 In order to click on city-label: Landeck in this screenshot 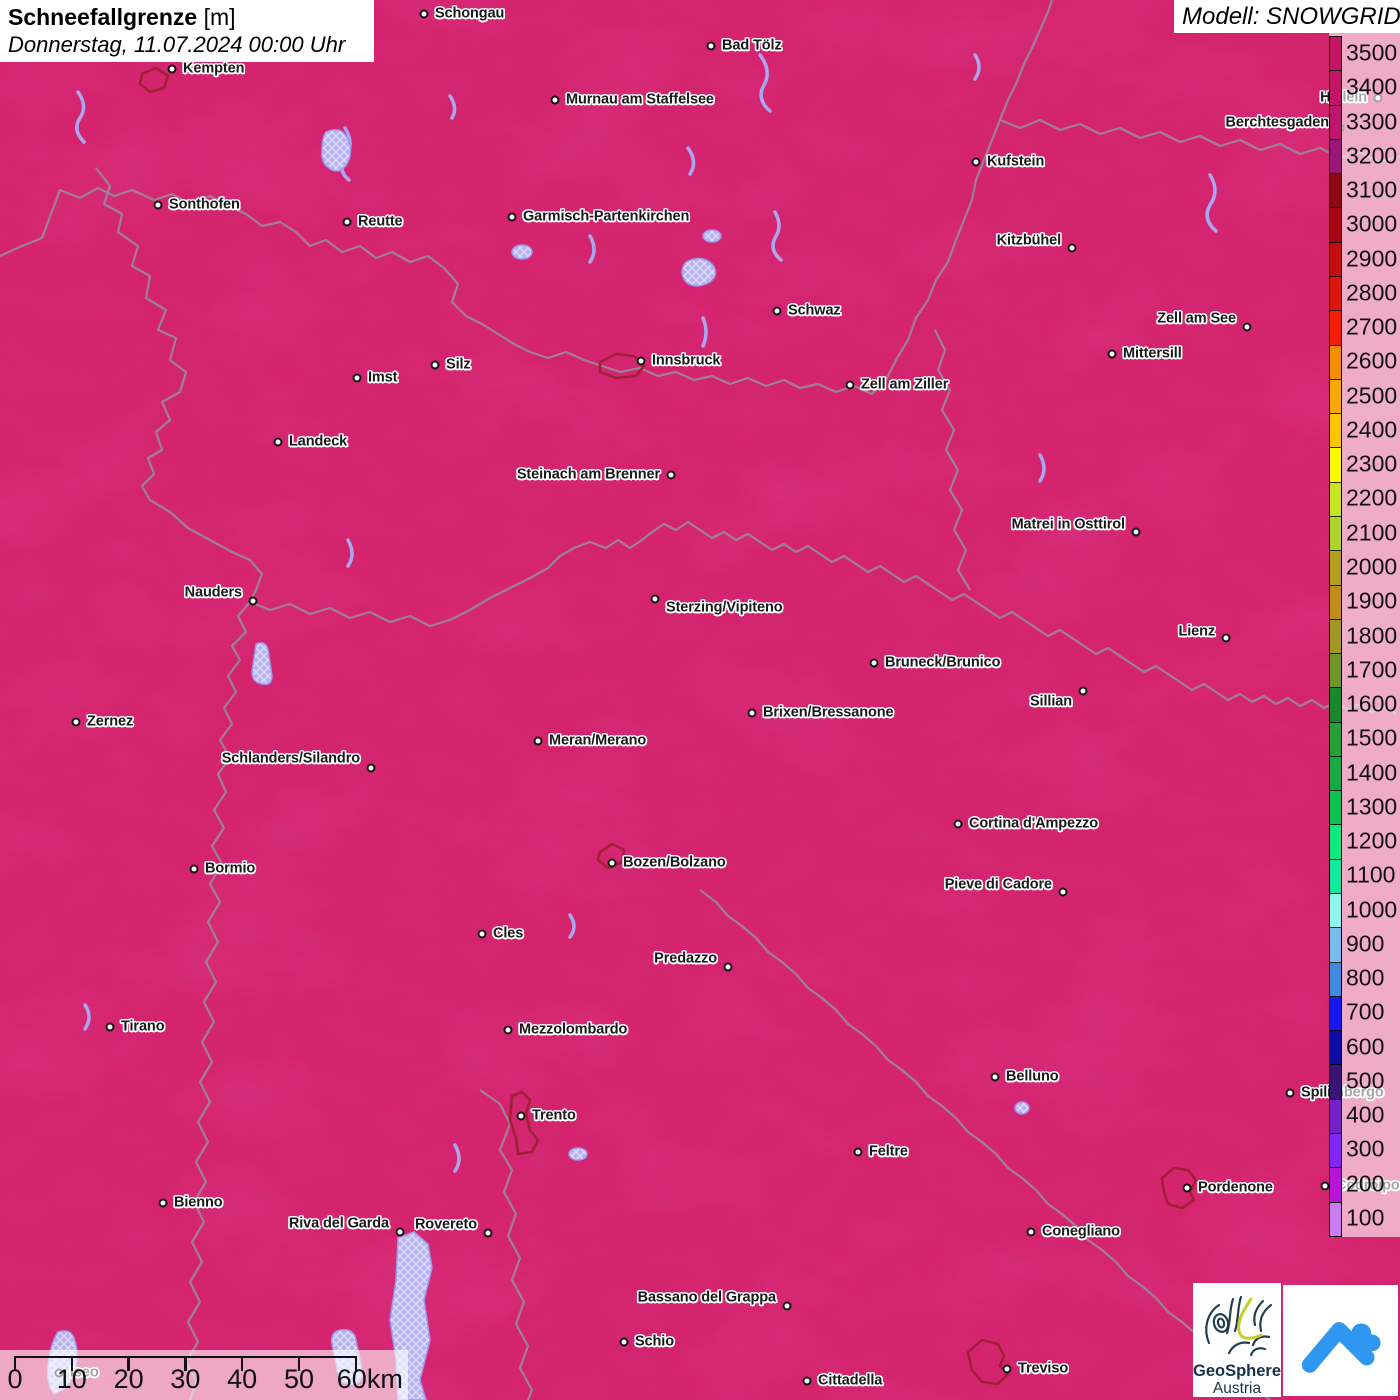, I will do `click(318, 441)`.